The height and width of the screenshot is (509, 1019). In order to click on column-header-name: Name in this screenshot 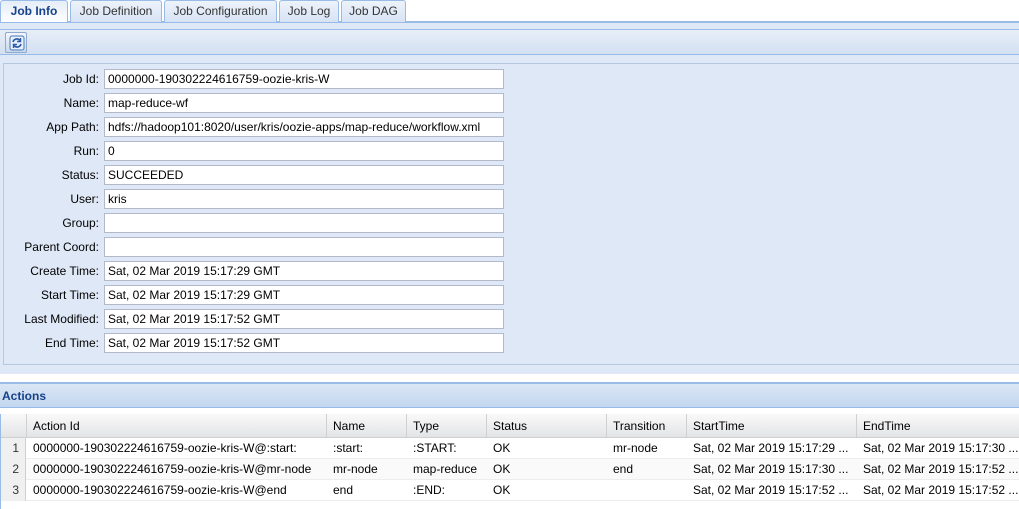, I will do `click(367, 426)`.